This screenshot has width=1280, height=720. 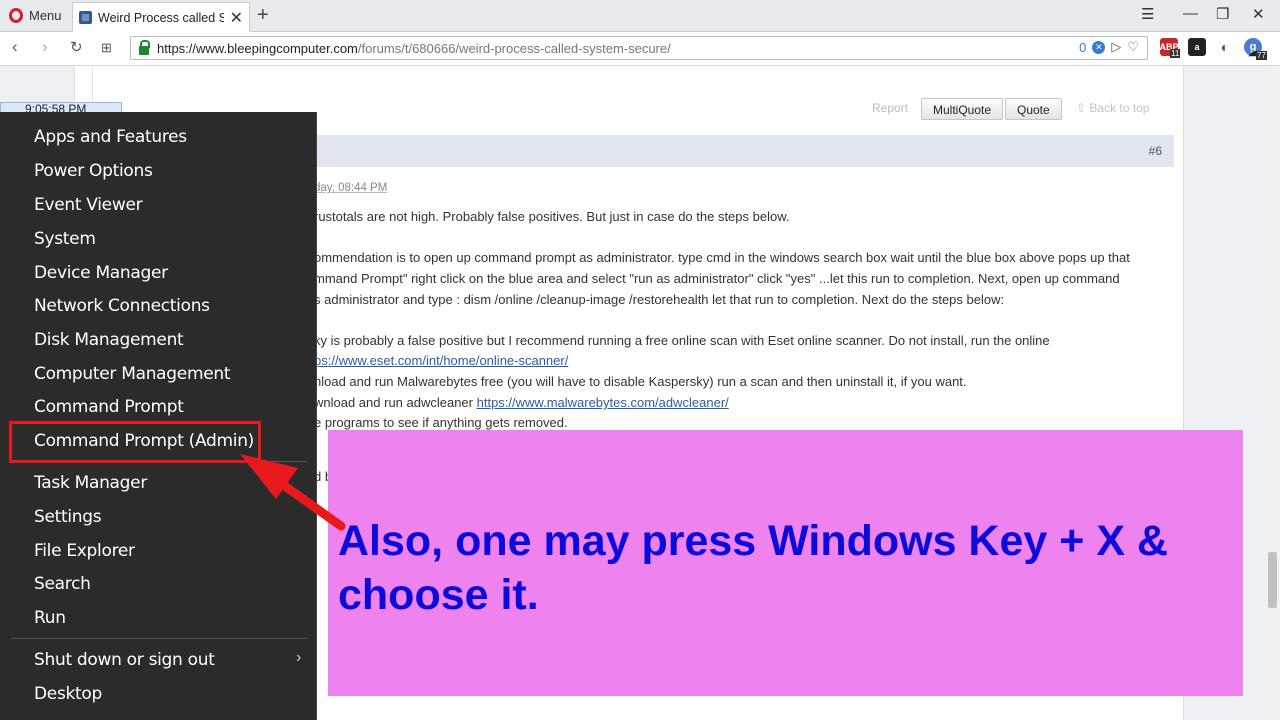 What do you see at coordinates (62, 584) in the screenshot?
I see `menu-item-search: Search` at bounding box center [62, 584].